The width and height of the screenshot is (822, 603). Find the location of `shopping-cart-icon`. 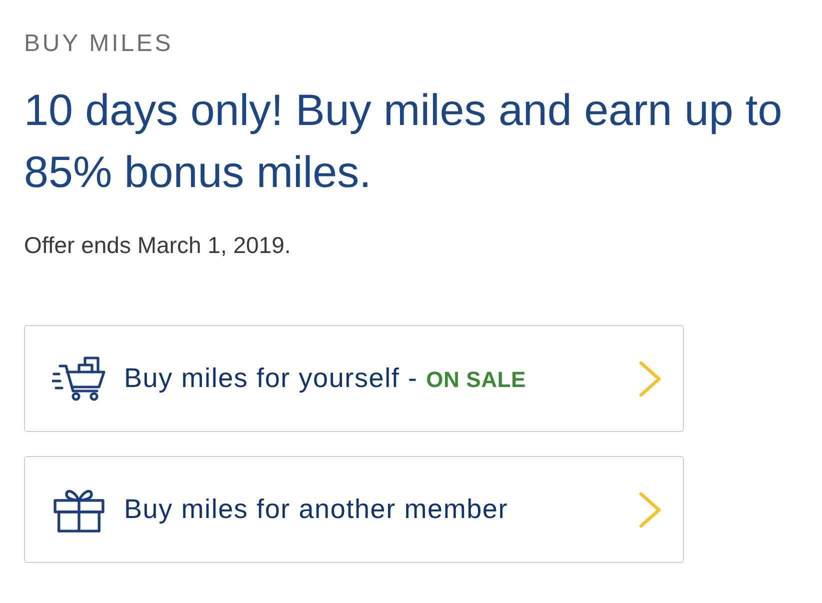

shopping-cart-icon is located at coordinates (79, 379).